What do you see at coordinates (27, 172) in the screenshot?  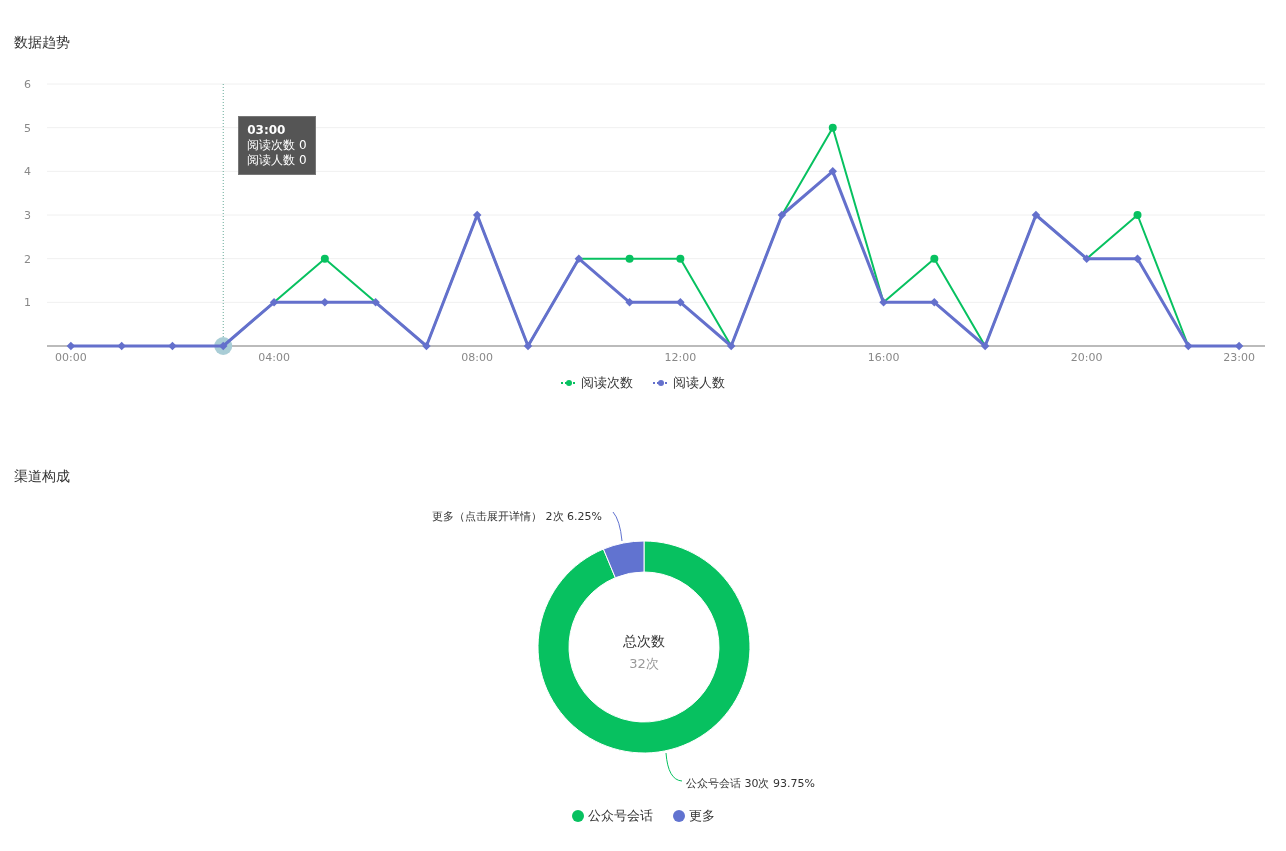 I see `axis-label: 4` at bounding box center [27, 172].